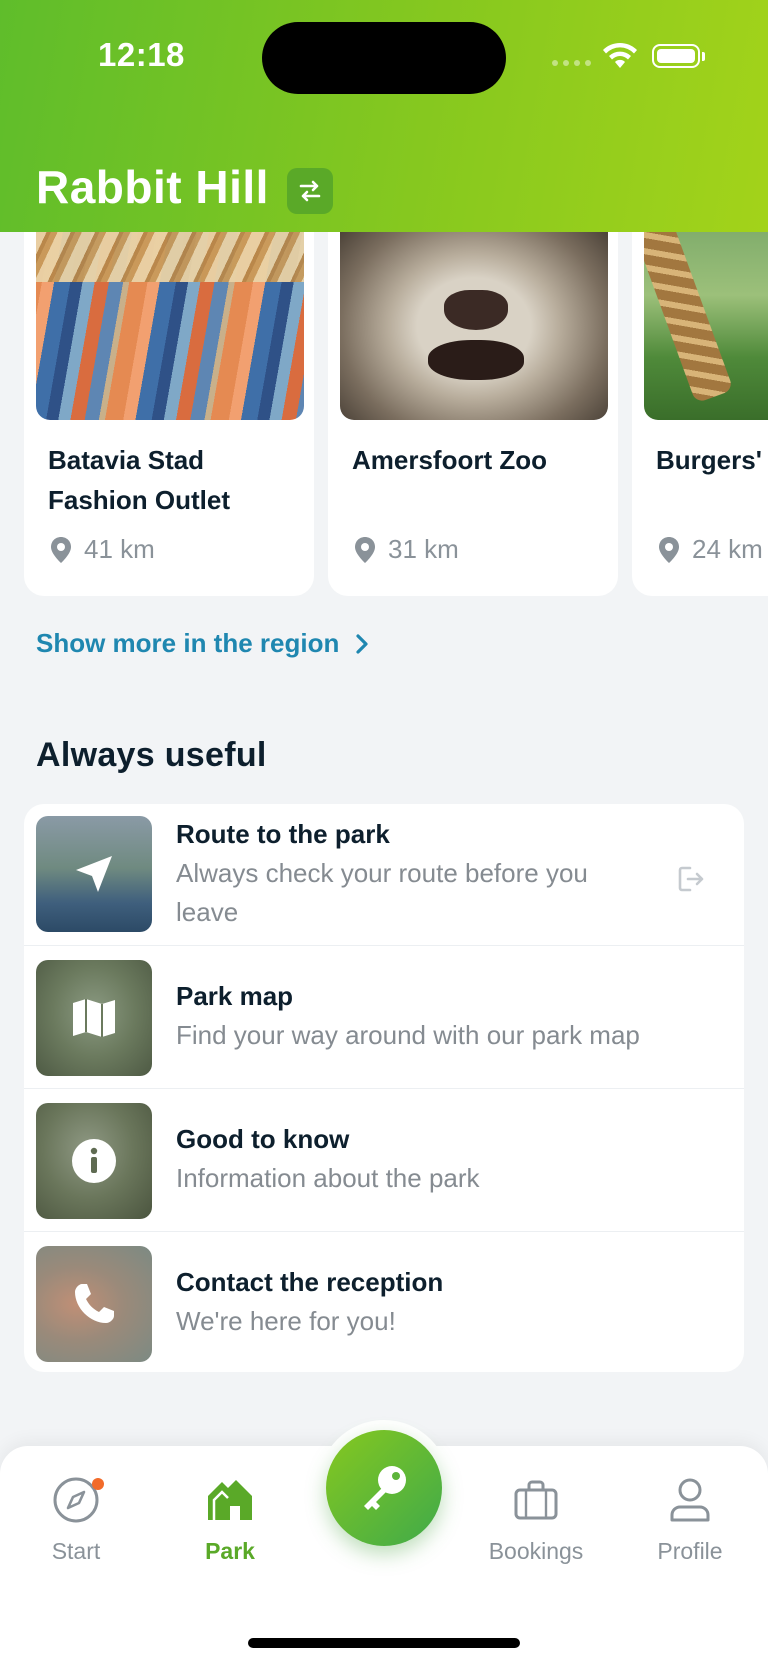 Image resolution: width=768 pixels, height=1665 pixels. What do you see at coordinates (690, 1551) in the screenshot?
I see `tab-profile-label: Profile` at bounding box center [690, 1551].